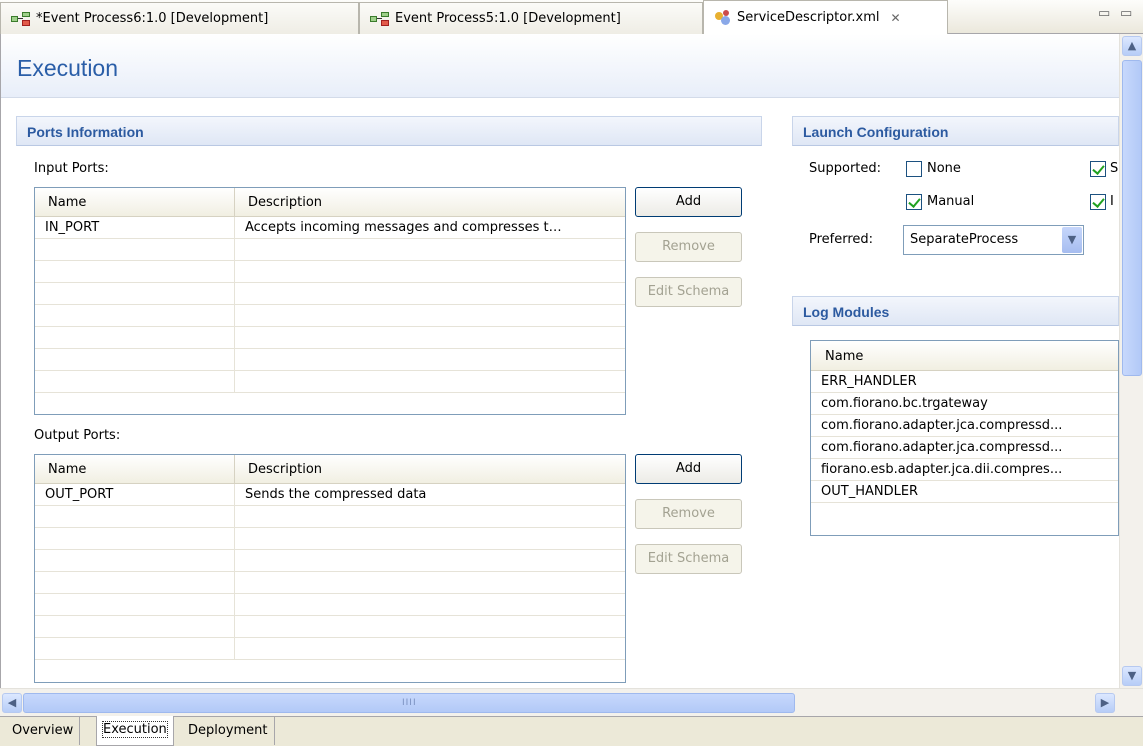 The height and width of the screenshot is (746, 1143). What do you see at coordinates (71, 168) in the screenshot?
I see `input-ports-label: Input Ports:` at bounding box center [71, 168].